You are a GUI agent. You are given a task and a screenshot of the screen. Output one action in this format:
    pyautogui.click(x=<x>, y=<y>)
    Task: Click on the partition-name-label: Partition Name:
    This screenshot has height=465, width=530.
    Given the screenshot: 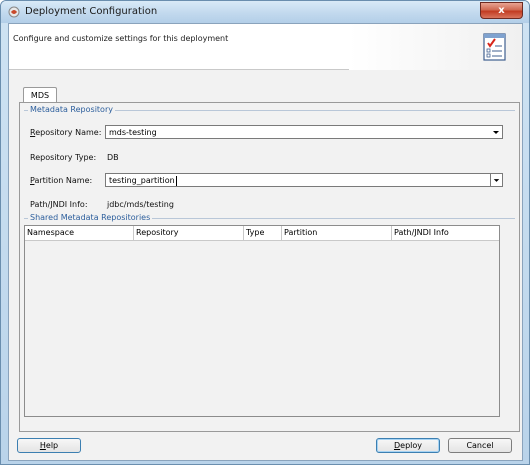 What is the action you would take?
    pyautogui.click(x=61, y=180)
    